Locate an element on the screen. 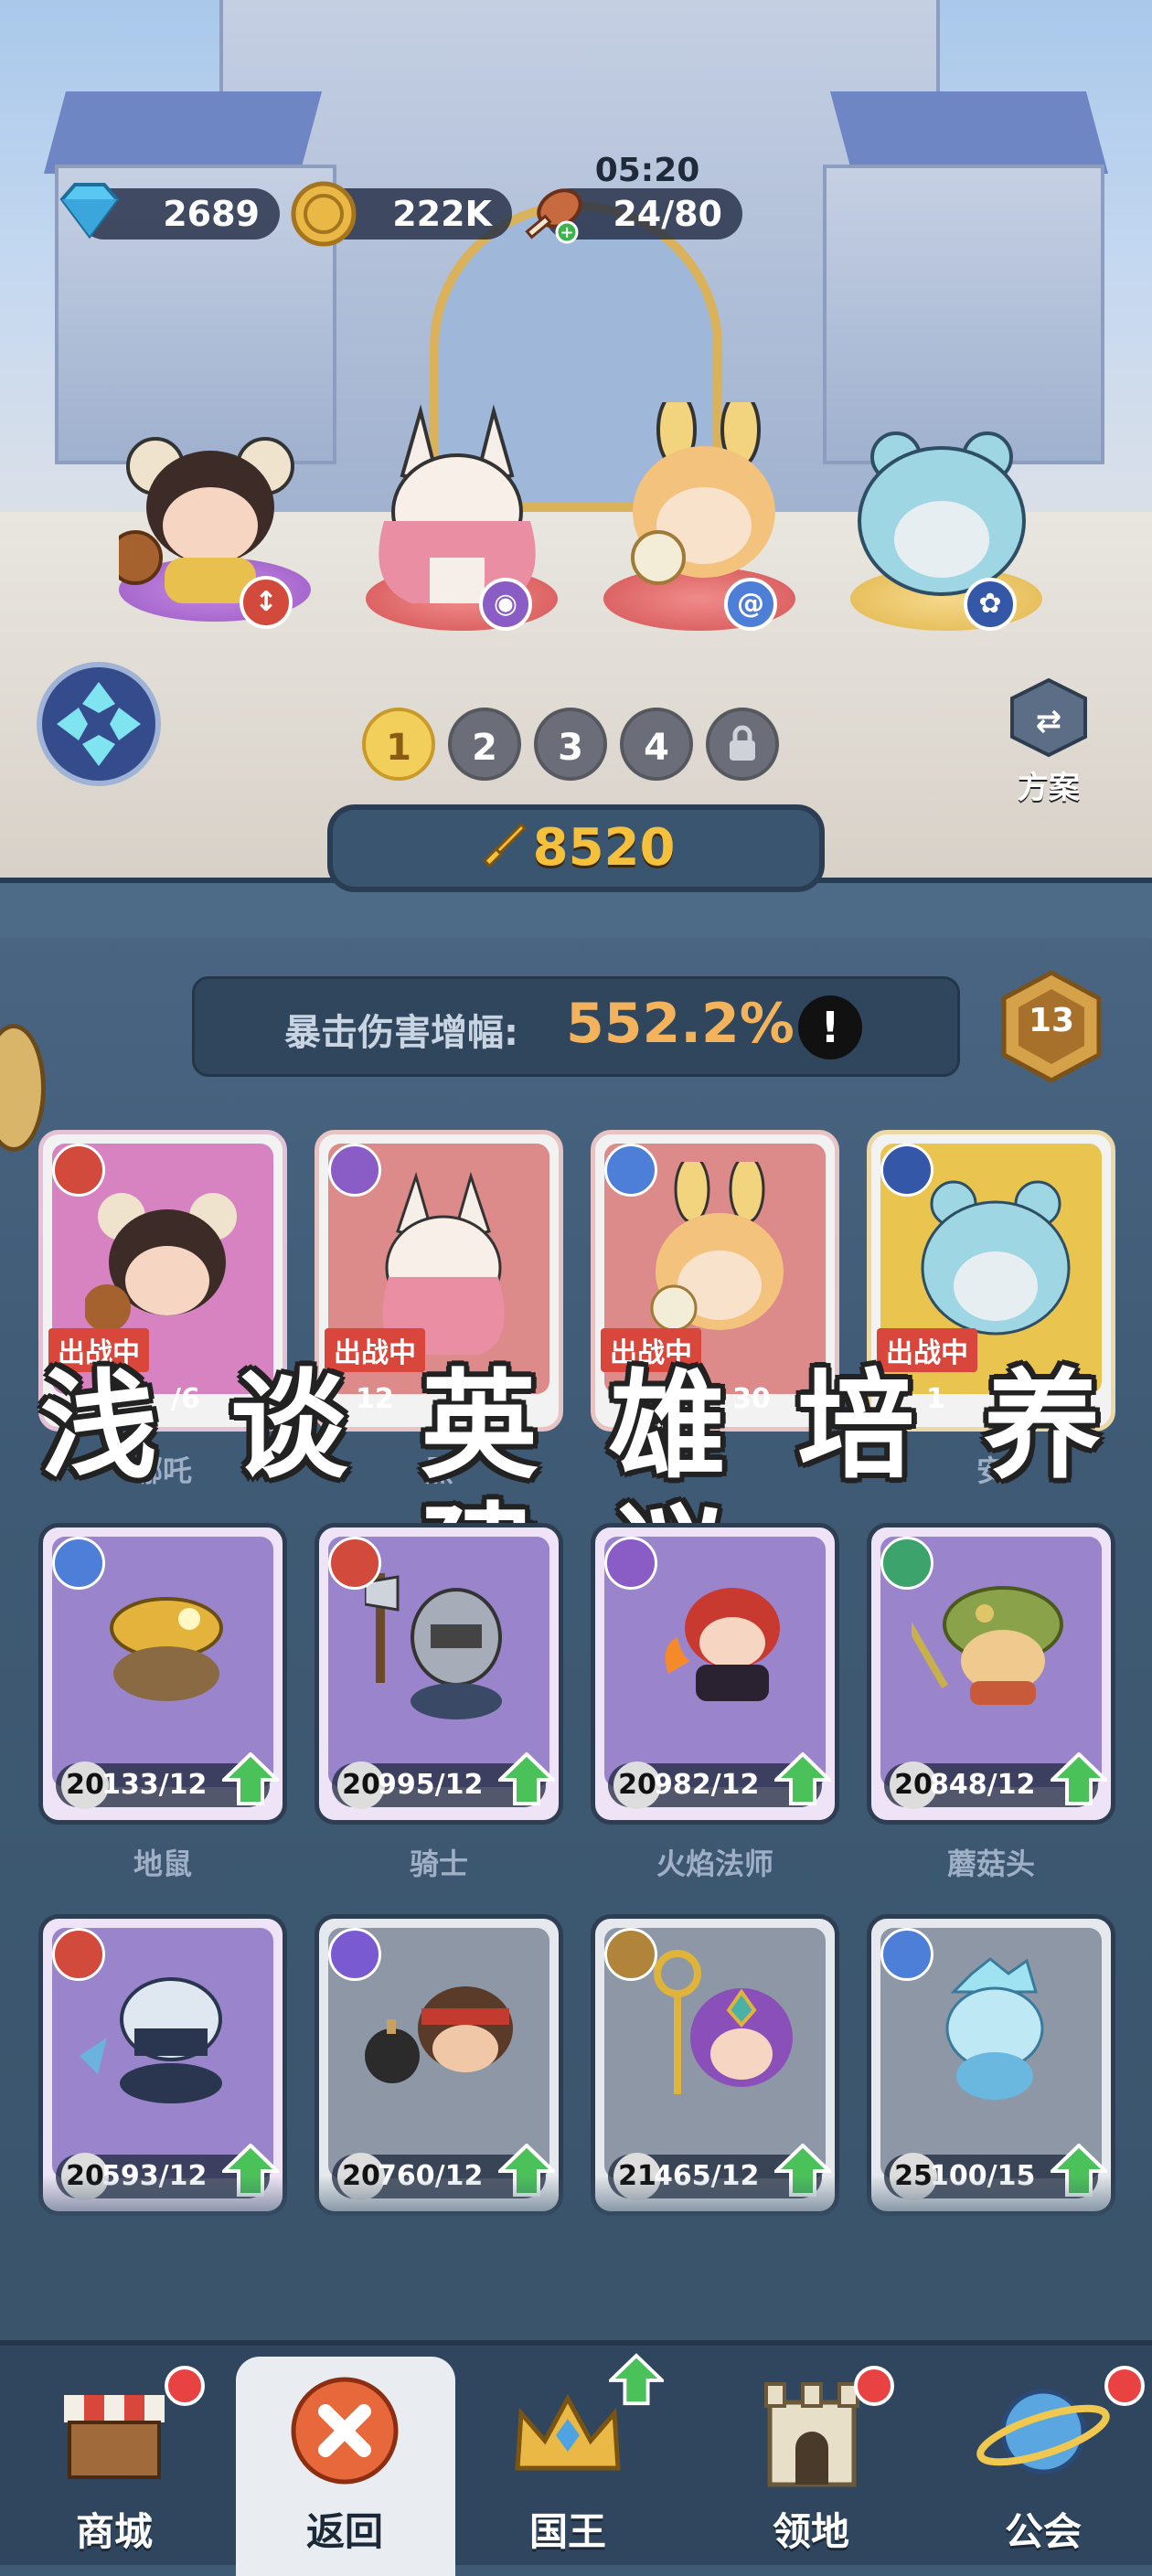 The height and width of the screenshot is (2576, 1152). hero-progress: 995/12 is located at coordinates (431, 1785).